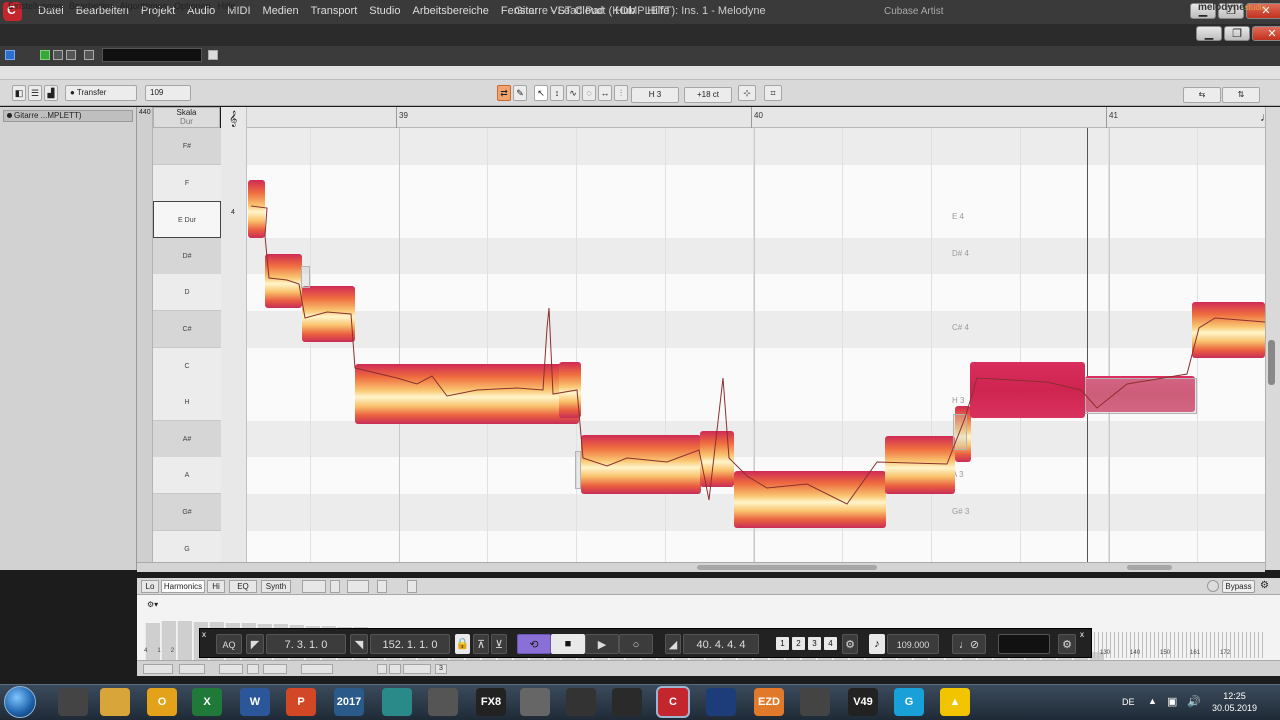 Image resolution: width=1280 pixels, height=720 pixels. I want to click on pitch-name-field: H 3, so click(655, 95).